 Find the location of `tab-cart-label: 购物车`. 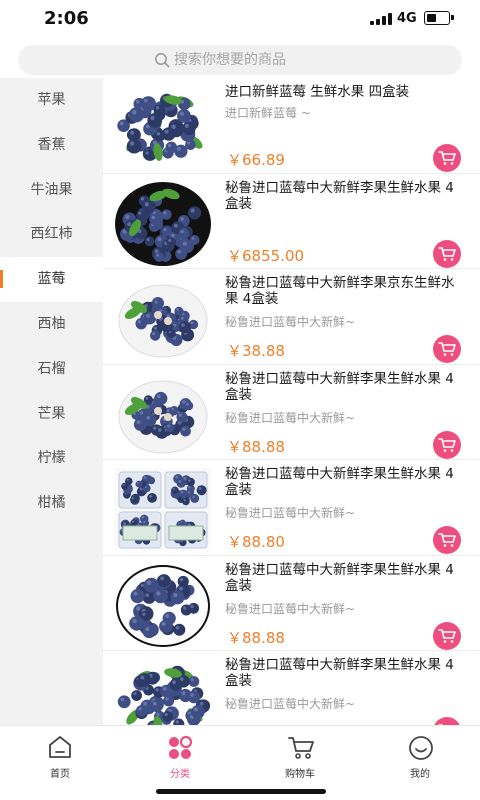

tab-cart-label: 购物车 is located at coordinates (300, 774).